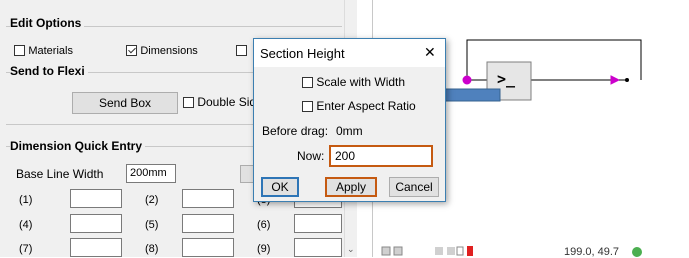  What do you see at coordinates (131, 51) in the screenshot?
I see `dimensions-checkbox-box` at bounding box center [131, 51].